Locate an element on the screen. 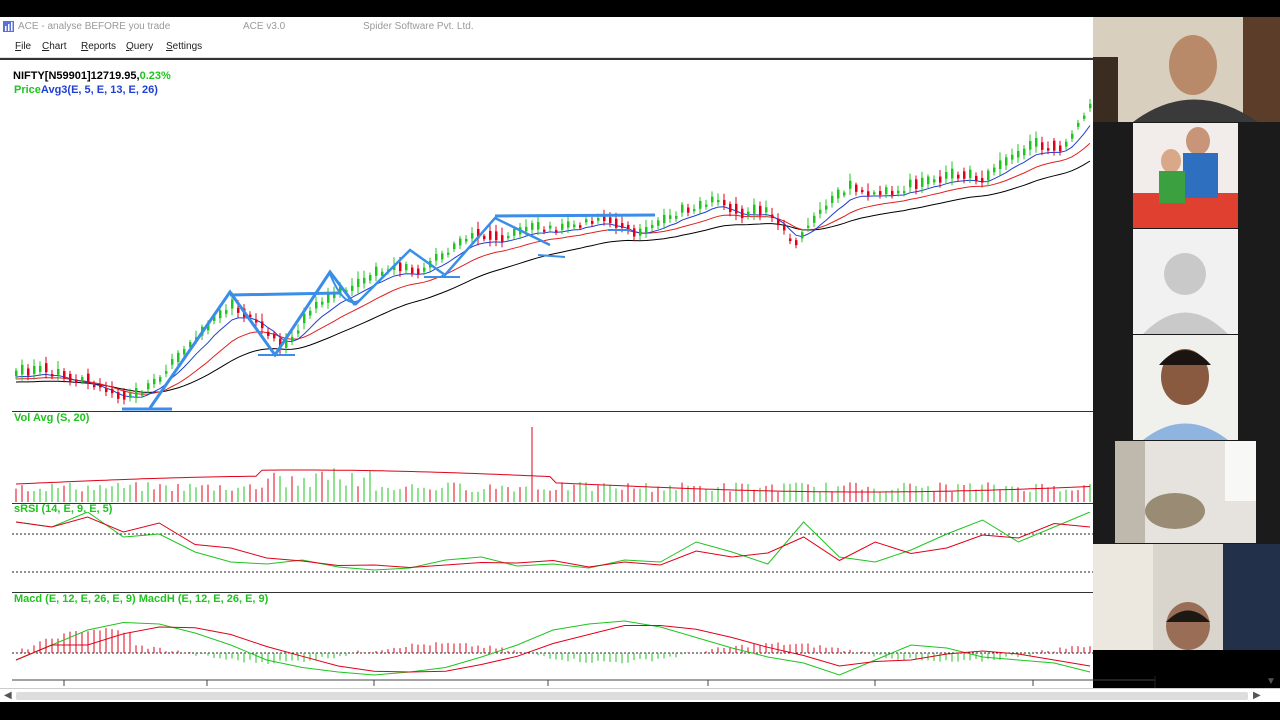  horizontal-scrollbar: ◀ ▶ is located at coordinates (640, 695).